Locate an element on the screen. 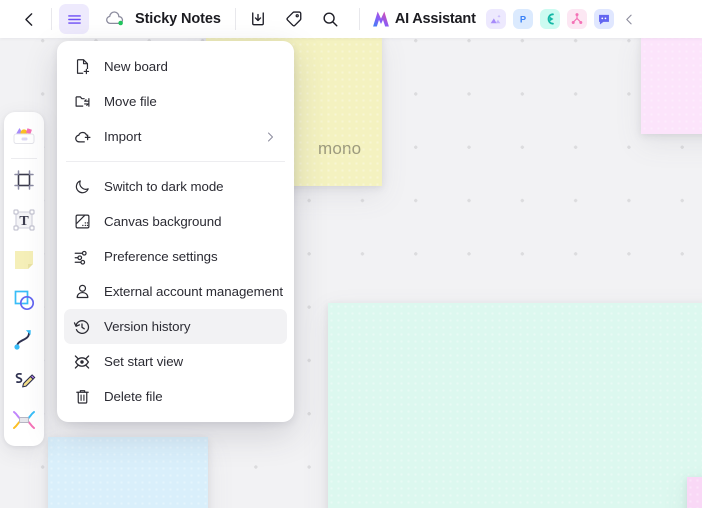 The height and width of the screenshot is (508, 702). download-icon is located at coordinates (257, 19).